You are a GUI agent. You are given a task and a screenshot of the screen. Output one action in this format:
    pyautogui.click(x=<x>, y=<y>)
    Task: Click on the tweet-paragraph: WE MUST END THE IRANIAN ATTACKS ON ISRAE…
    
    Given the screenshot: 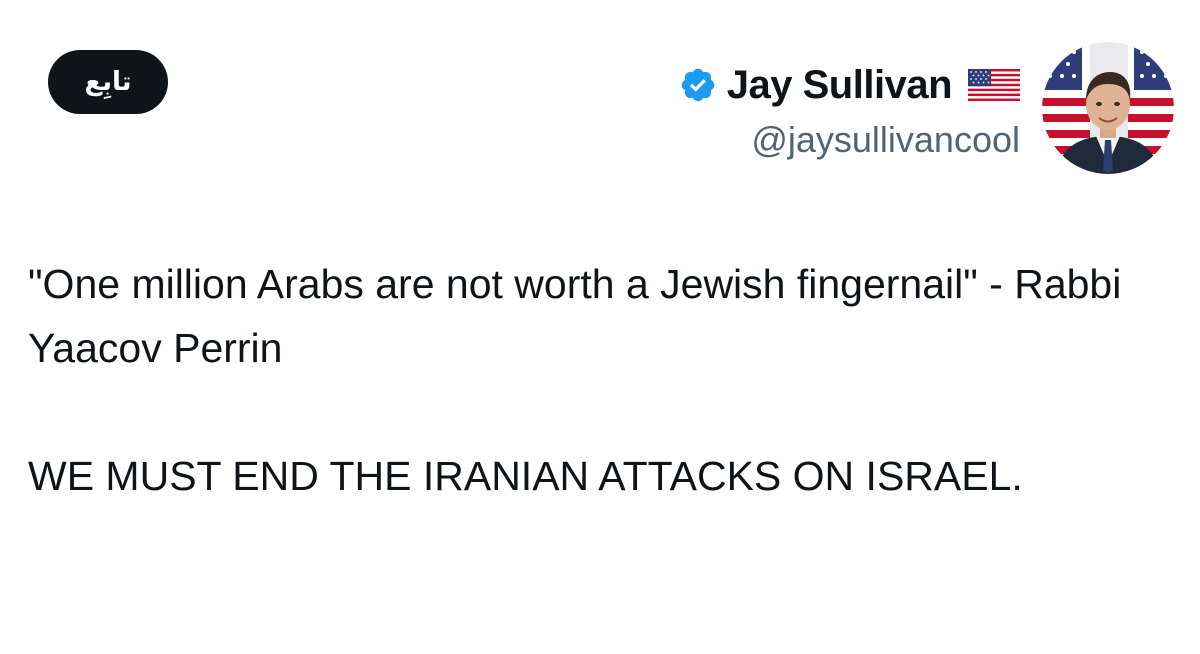 What is the action you would take?
    pyautogui.click(x=525, y=476)
    